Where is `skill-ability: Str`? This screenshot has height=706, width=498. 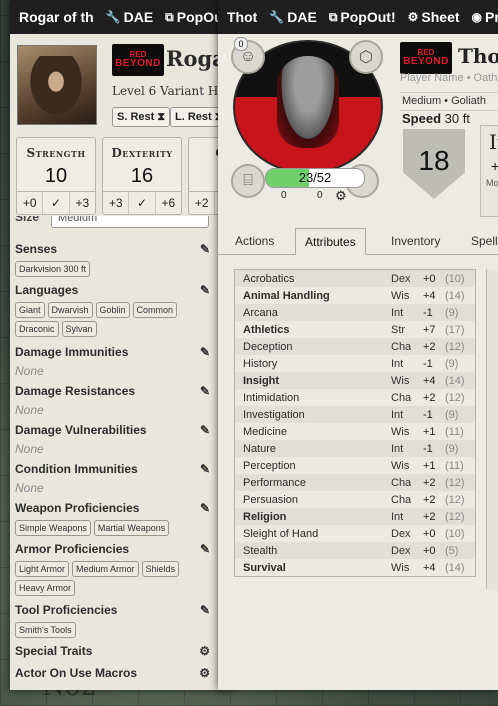 skill-ability: Str is located at coordinates (398, 329).